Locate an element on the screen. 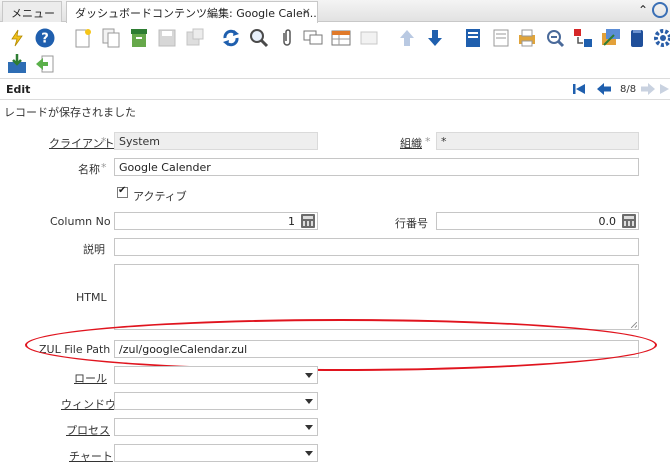 This screenshot has width=670, height=475. html-label: HTML is located at coordinates (91, 297).